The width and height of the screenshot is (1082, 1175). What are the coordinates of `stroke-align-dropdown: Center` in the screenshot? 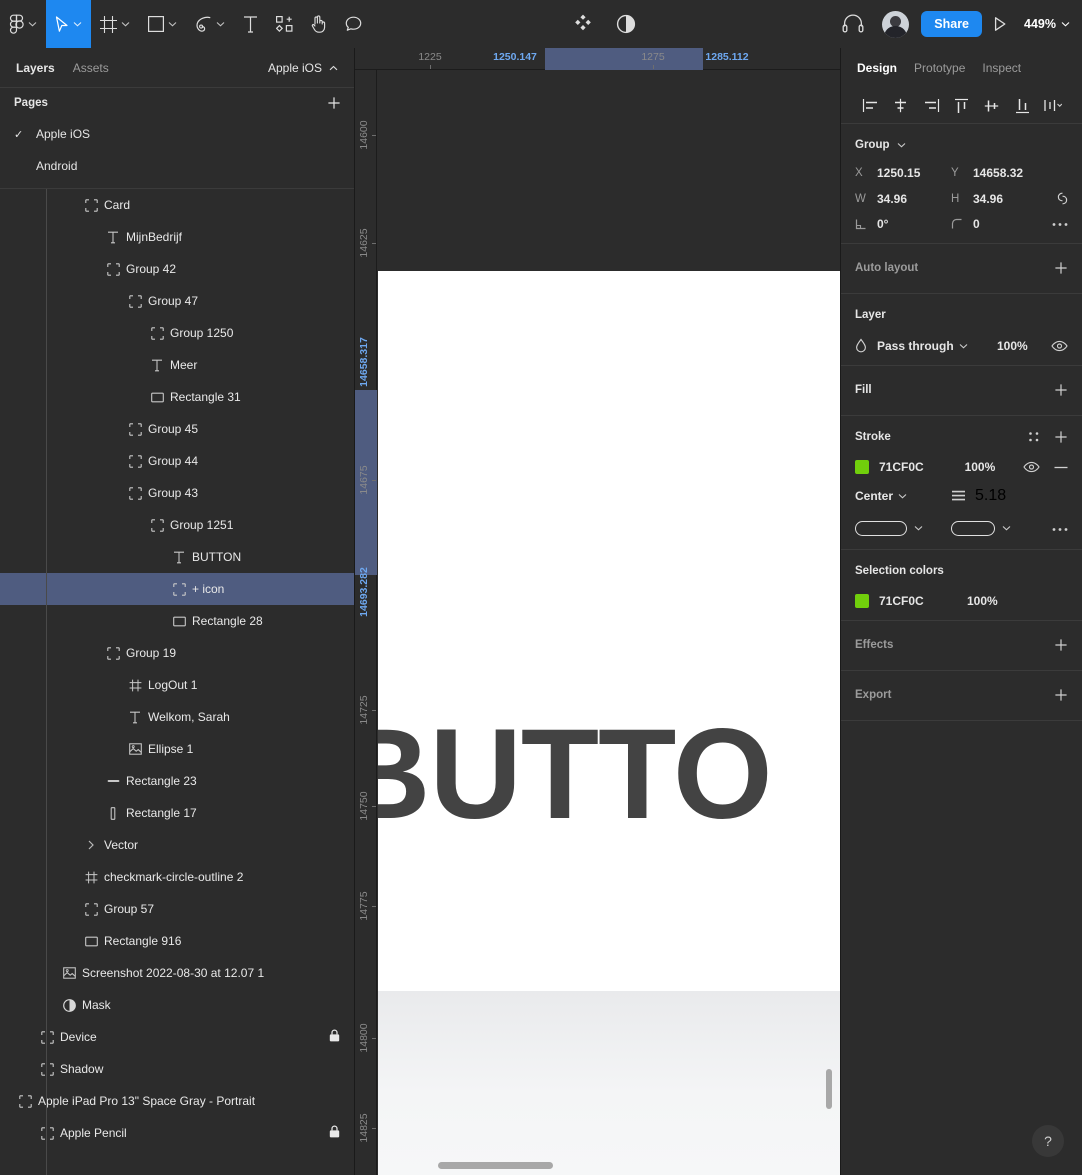 It's located at (903, 496).